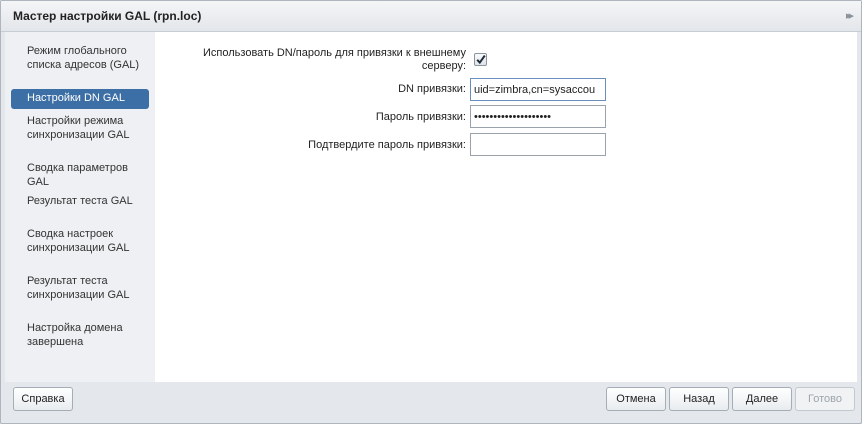 The image size is (862, 424). Describe the element at coordinates (43, 399) in the screenshot. I see `help-button: Справка` at that location.